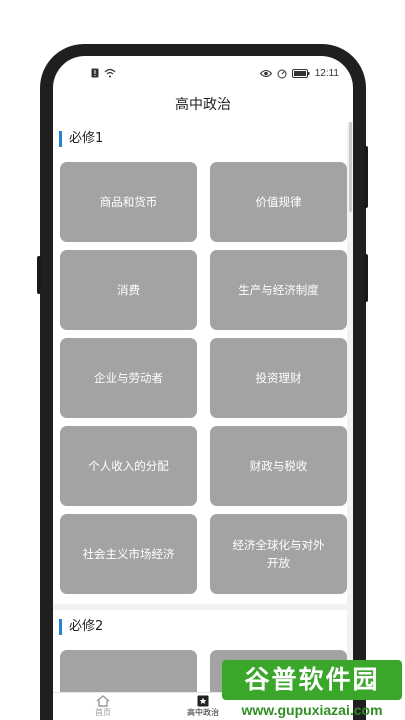 This screenshot has height=720, width=405. I want to click on section-header-bixiu1: 必修1, so click(200, 139).